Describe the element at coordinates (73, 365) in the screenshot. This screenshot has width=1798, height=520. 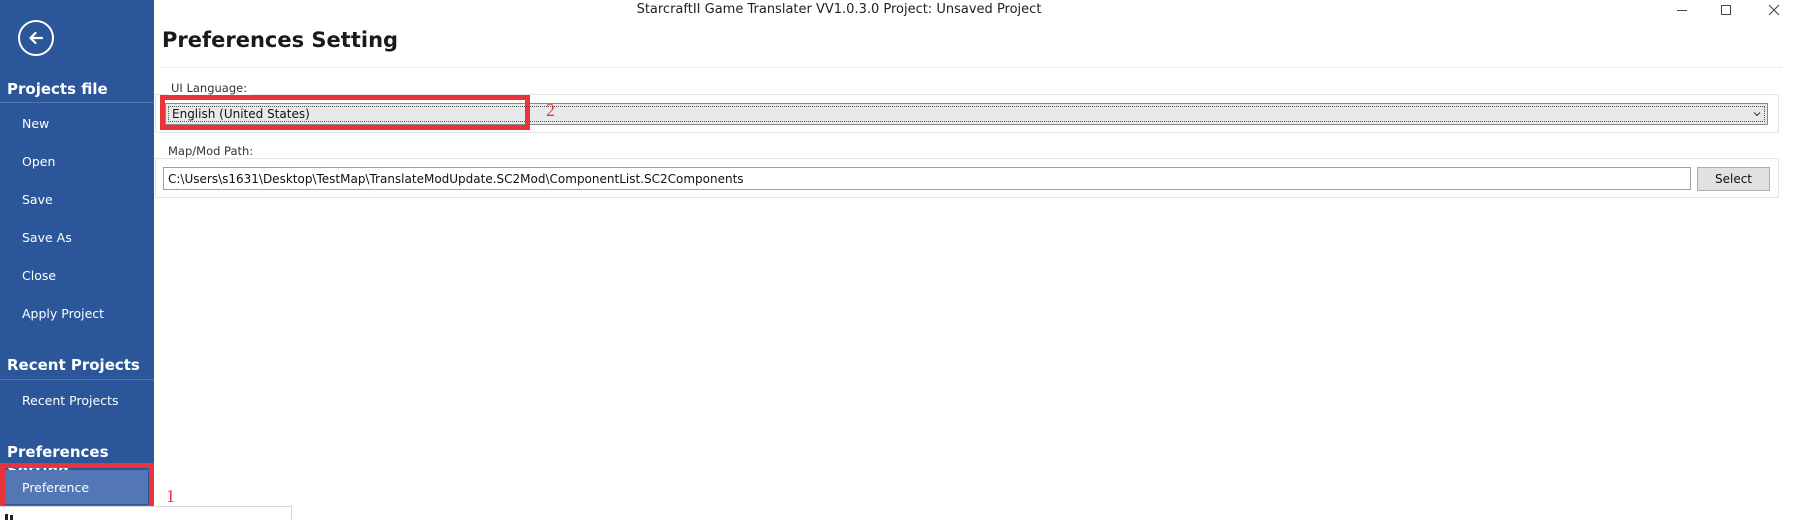
I see `section-title-recent-projects: Recent Projects` at that location.